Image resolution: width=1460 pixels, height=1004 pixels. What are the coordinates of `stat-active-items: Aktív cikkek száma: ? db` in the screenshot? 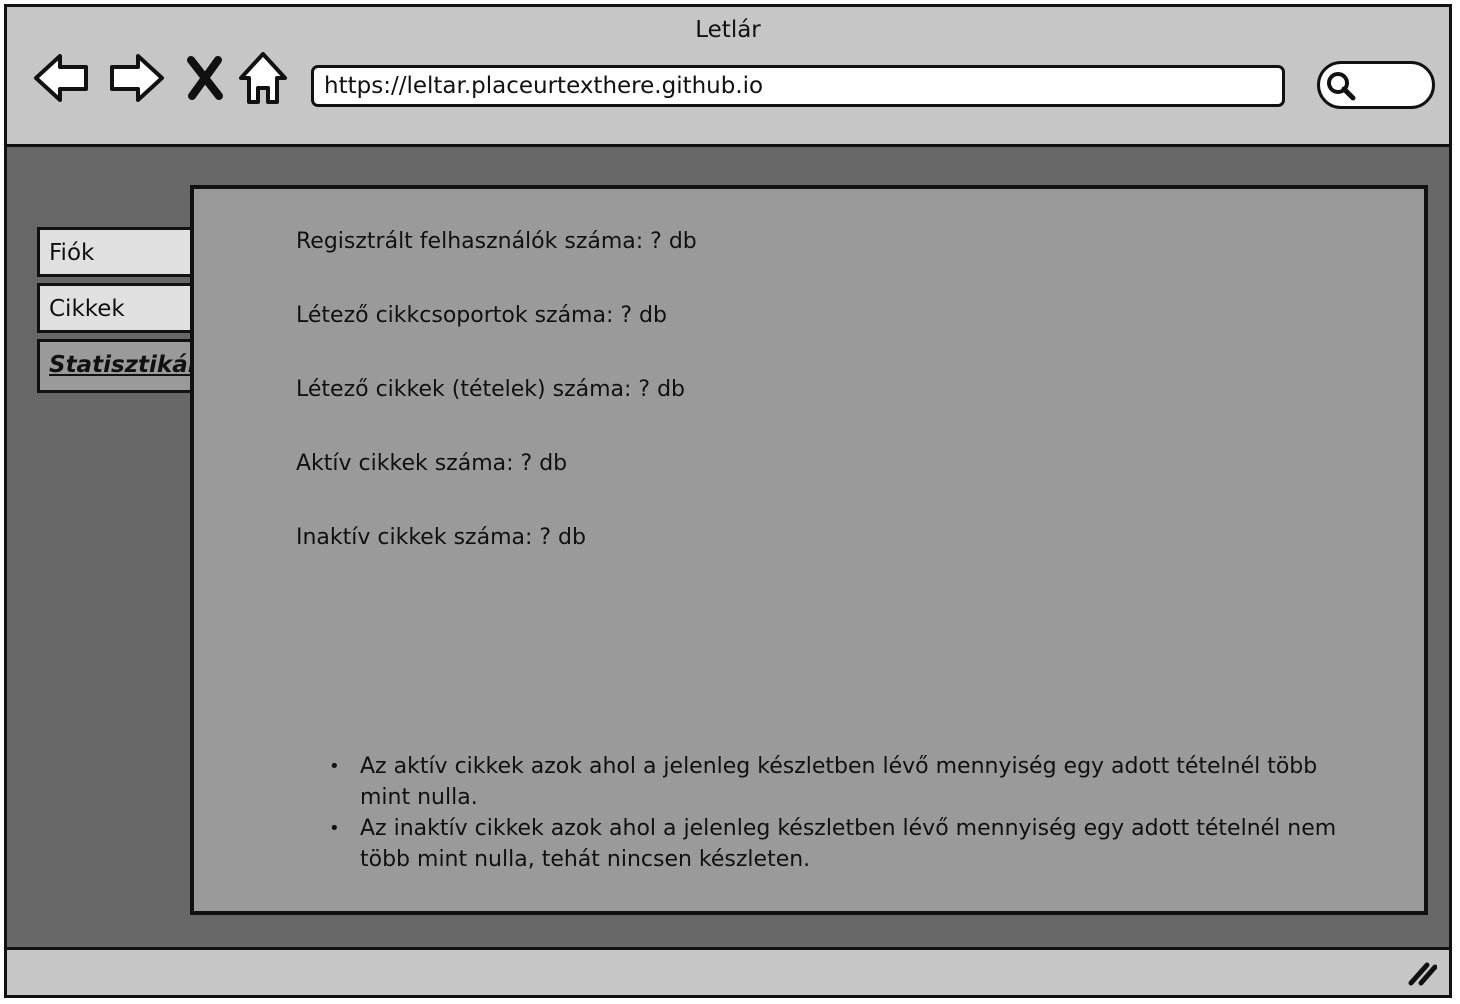 It's located at (432, 463).